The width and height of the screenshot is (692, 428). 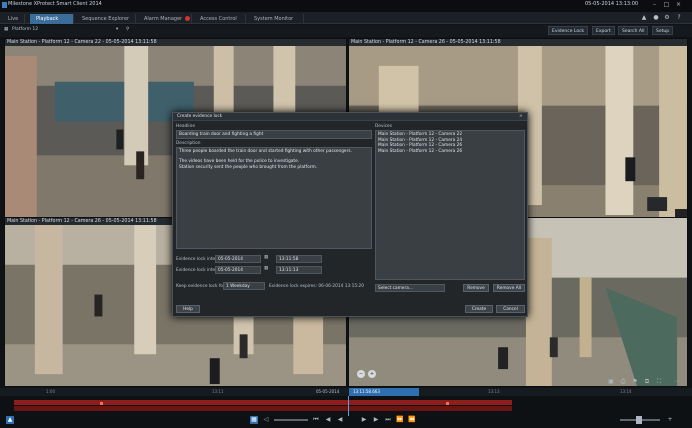 I want to click on close-icon: ×, so click(x=678, y=5).